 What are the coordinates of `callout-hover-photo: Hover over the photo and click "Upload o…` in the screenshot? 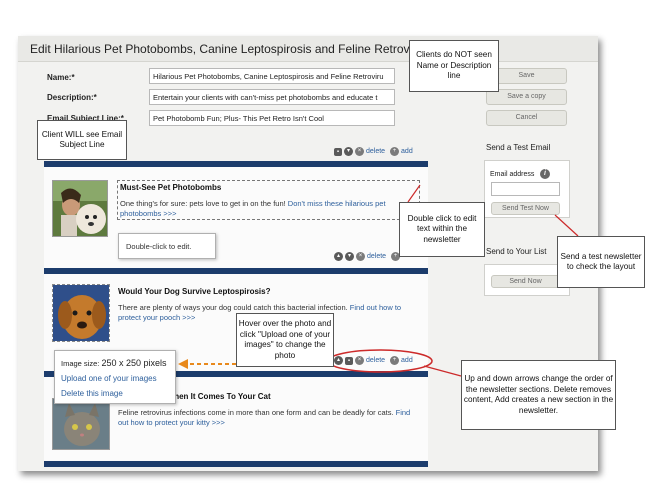 It's located at (285, 340).